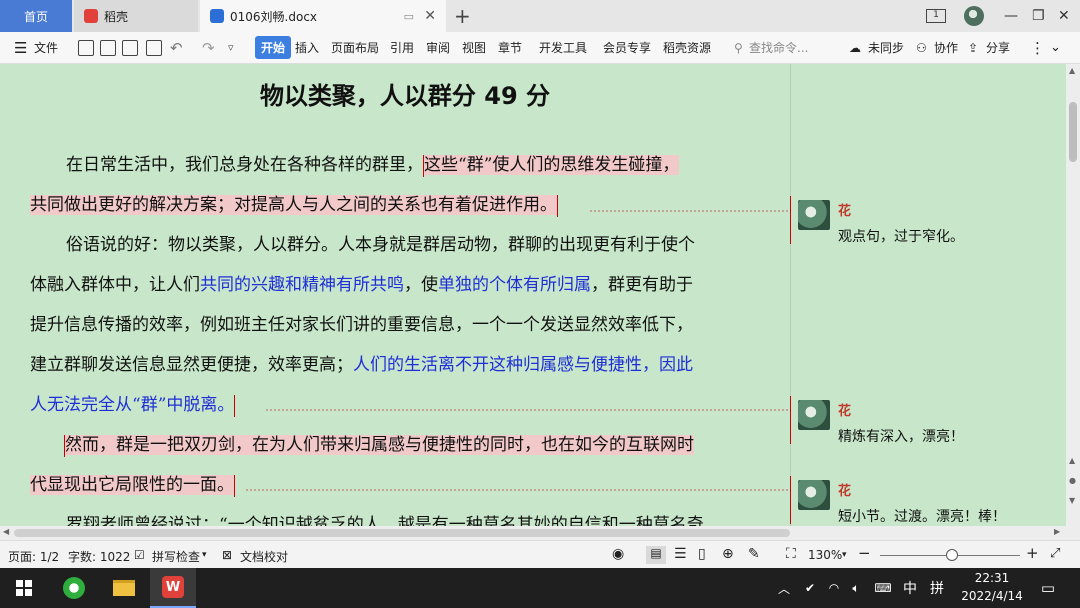 This screenshot has width=1080, height=608. What do you see at coordinates (784, 588) in the screenshot?
I see `show-hidden-icons: ︿` at bounding box center [784, 588].